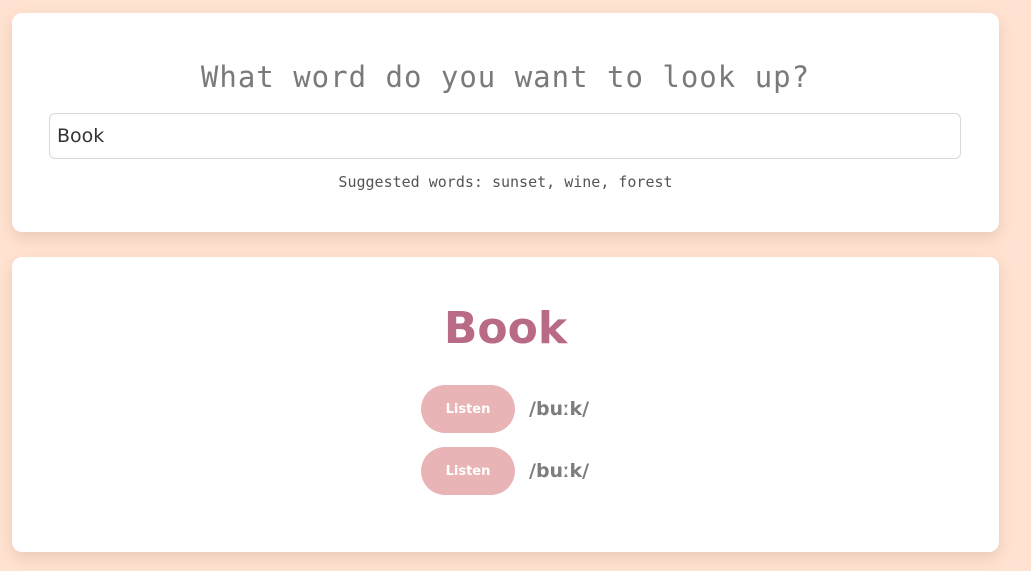  I want to click on search-input, so click(505, 136).